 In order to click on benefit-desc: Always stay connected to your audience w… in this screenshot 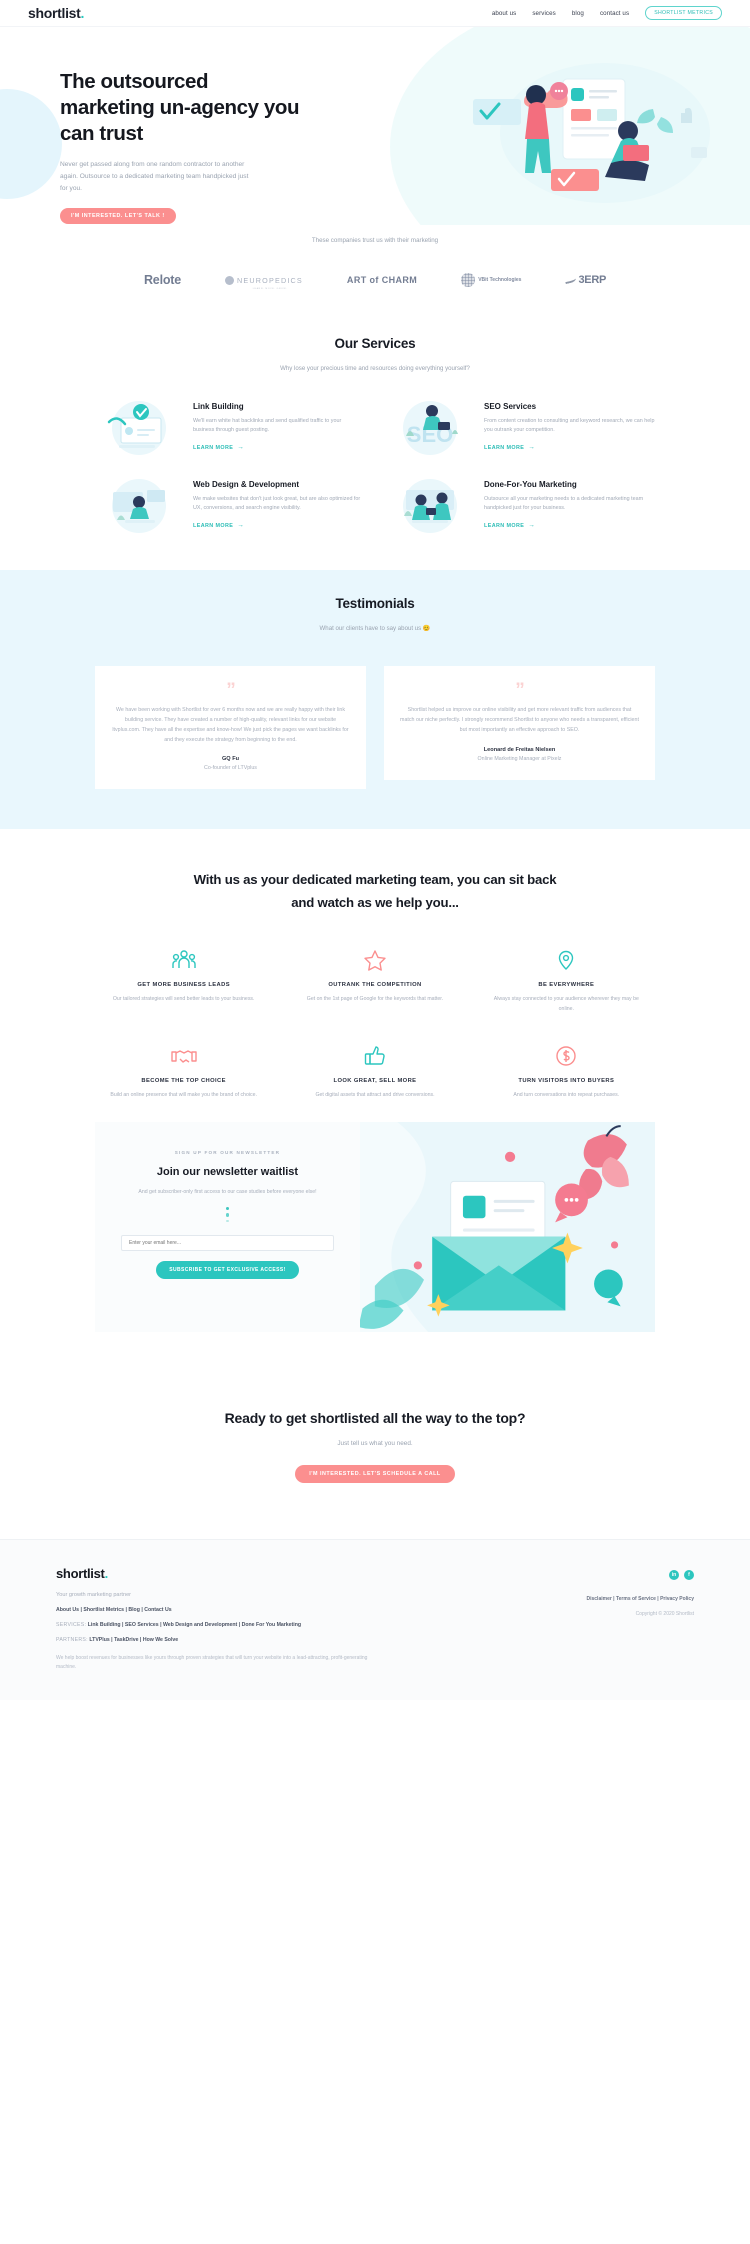, I will do `click(566, 1004)`.